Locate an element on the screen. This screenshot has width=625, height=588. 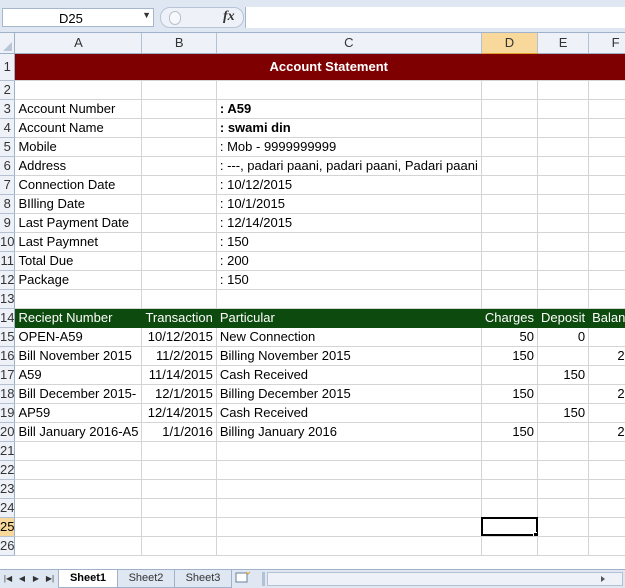
tab-sheet2: Sheet2 is located at coordinates (146, 579).